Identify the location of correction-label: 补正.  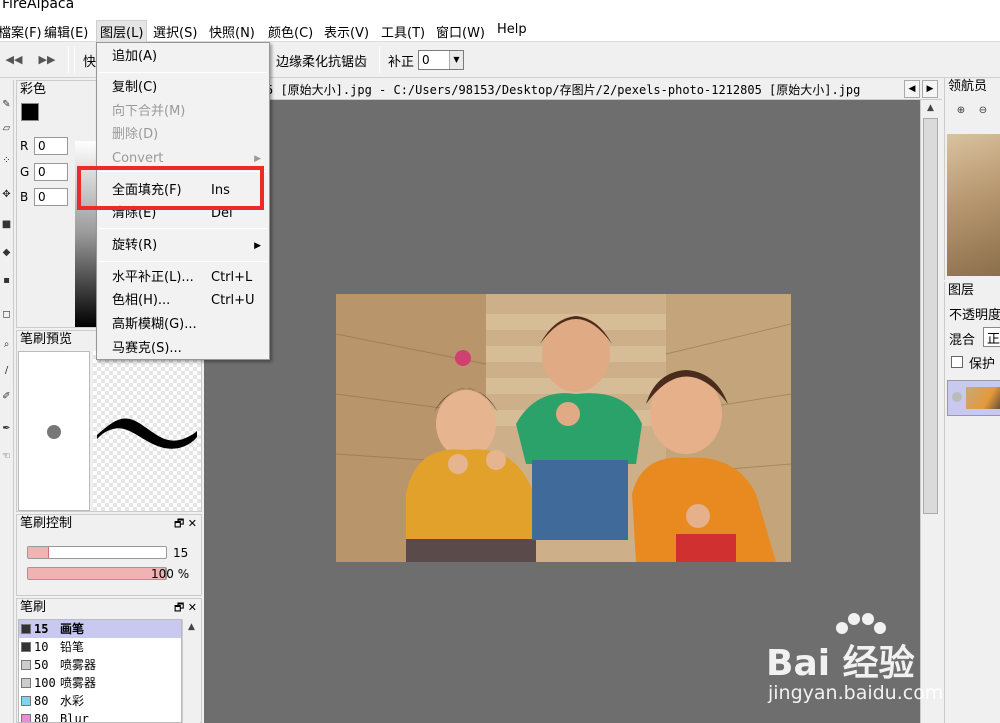
(401, 62).